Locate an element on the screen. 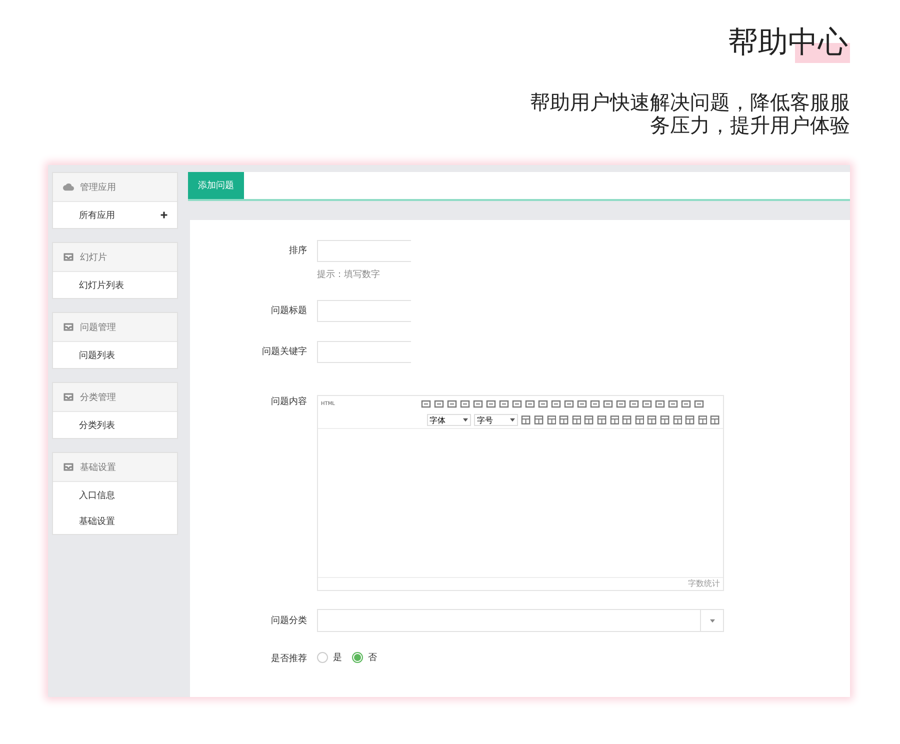  sidebar-heading: 幻灯片 is located at coordinates (115, 257).